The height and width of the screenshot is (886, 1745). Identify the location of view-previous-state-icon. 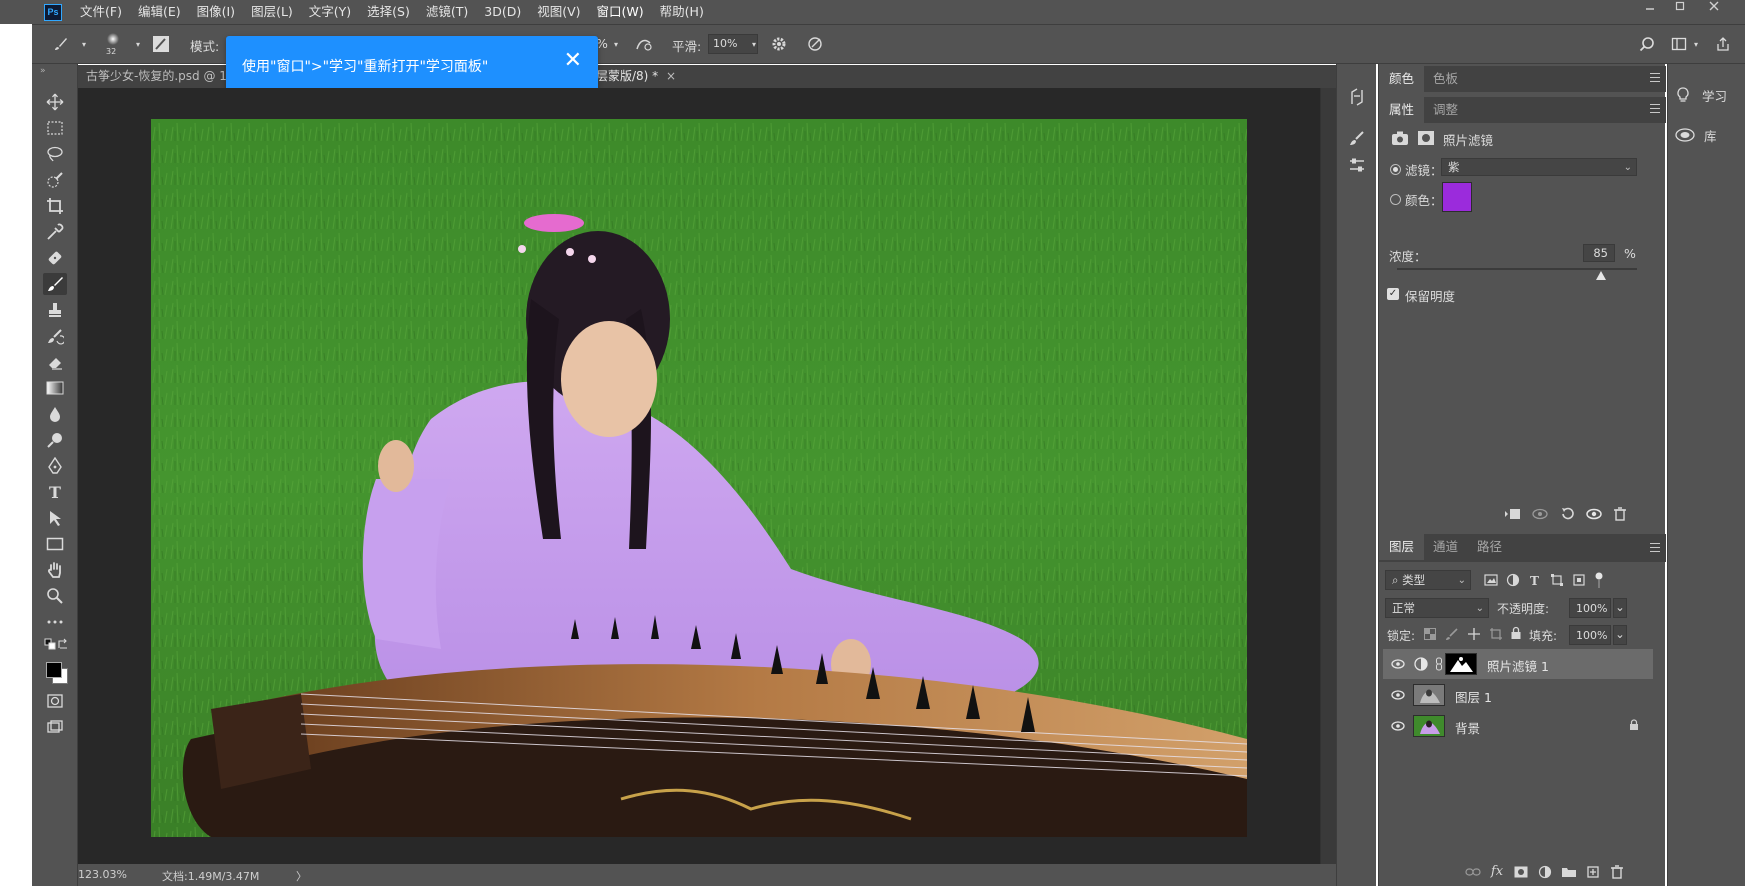
(1540, 514).